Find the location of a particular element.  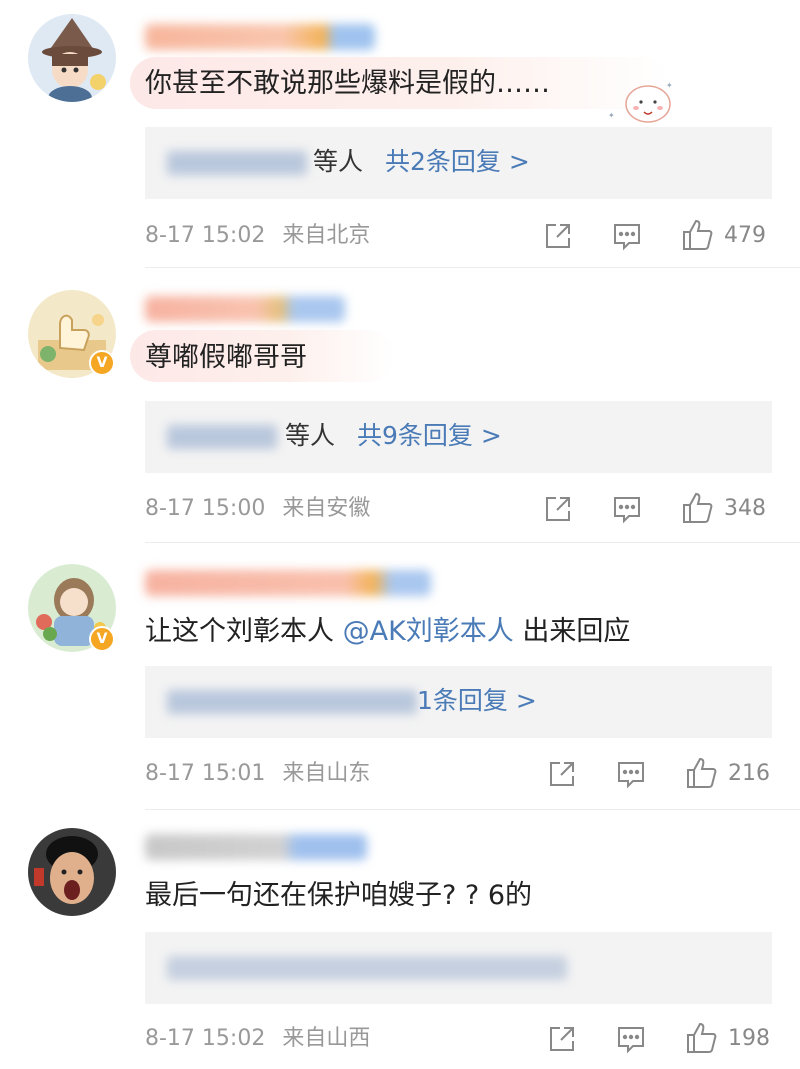

comment-time: 8-17 15:01 is located at coordinates (205, 773).